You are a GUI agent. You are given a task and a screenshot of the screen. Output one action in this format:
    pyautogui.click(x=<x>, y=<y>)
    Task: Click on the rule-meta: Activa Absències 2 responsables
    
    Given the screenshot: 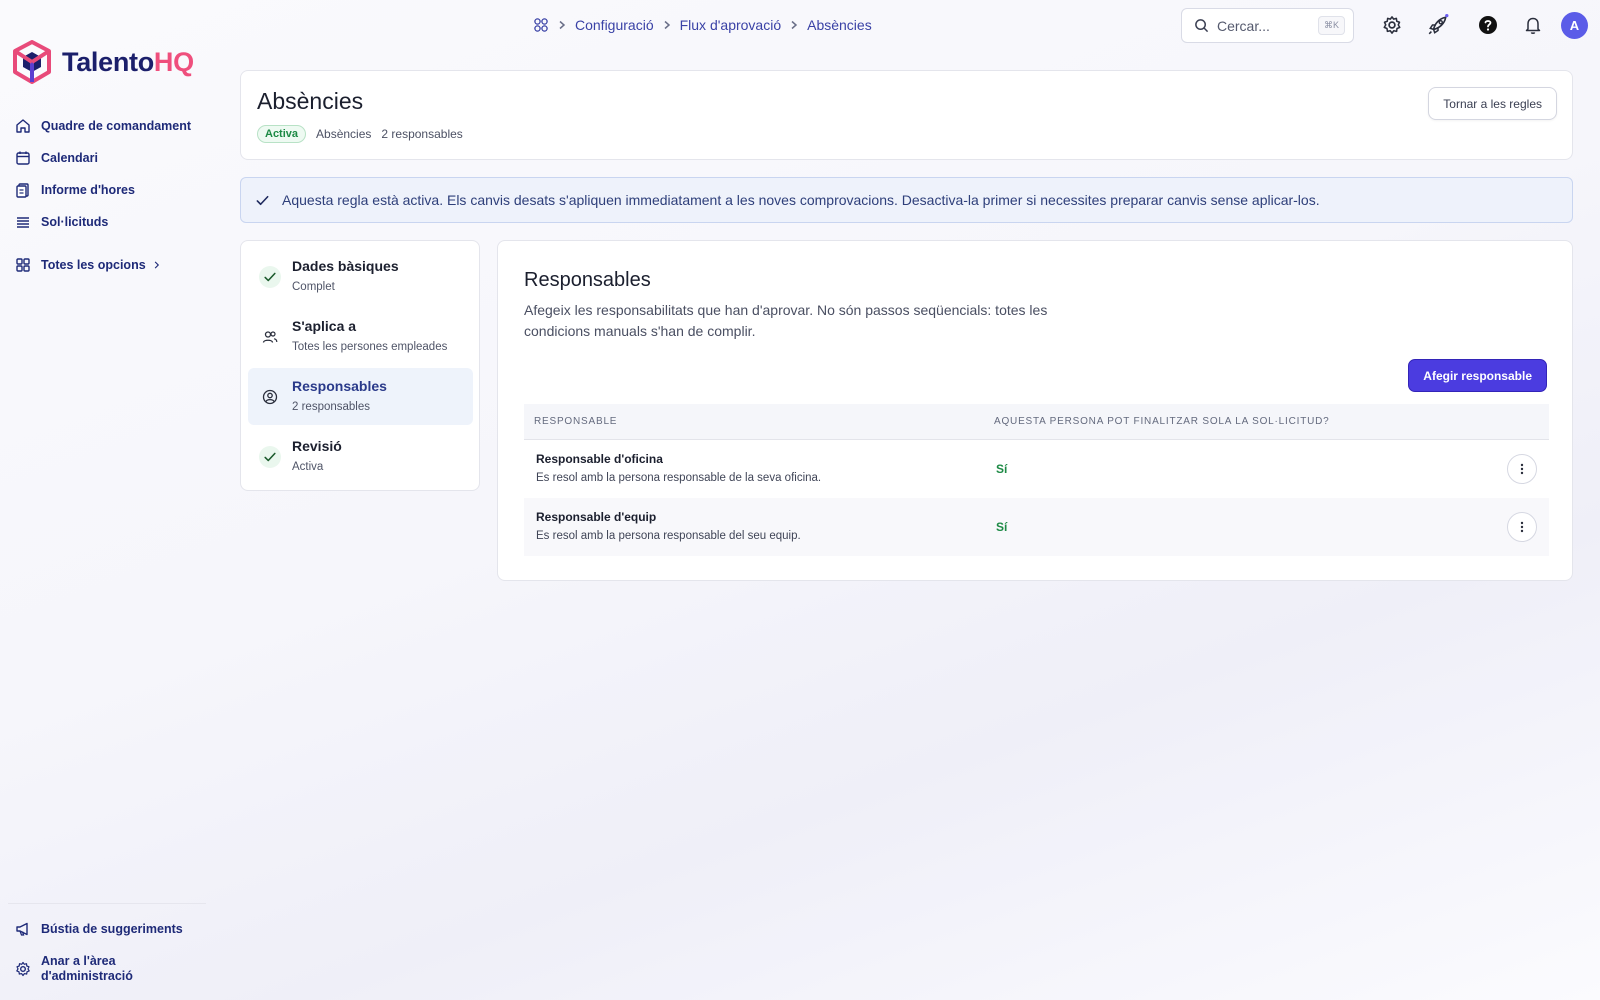 What is the action you would take?
    pyautogui.click(x=360, y=134)
    